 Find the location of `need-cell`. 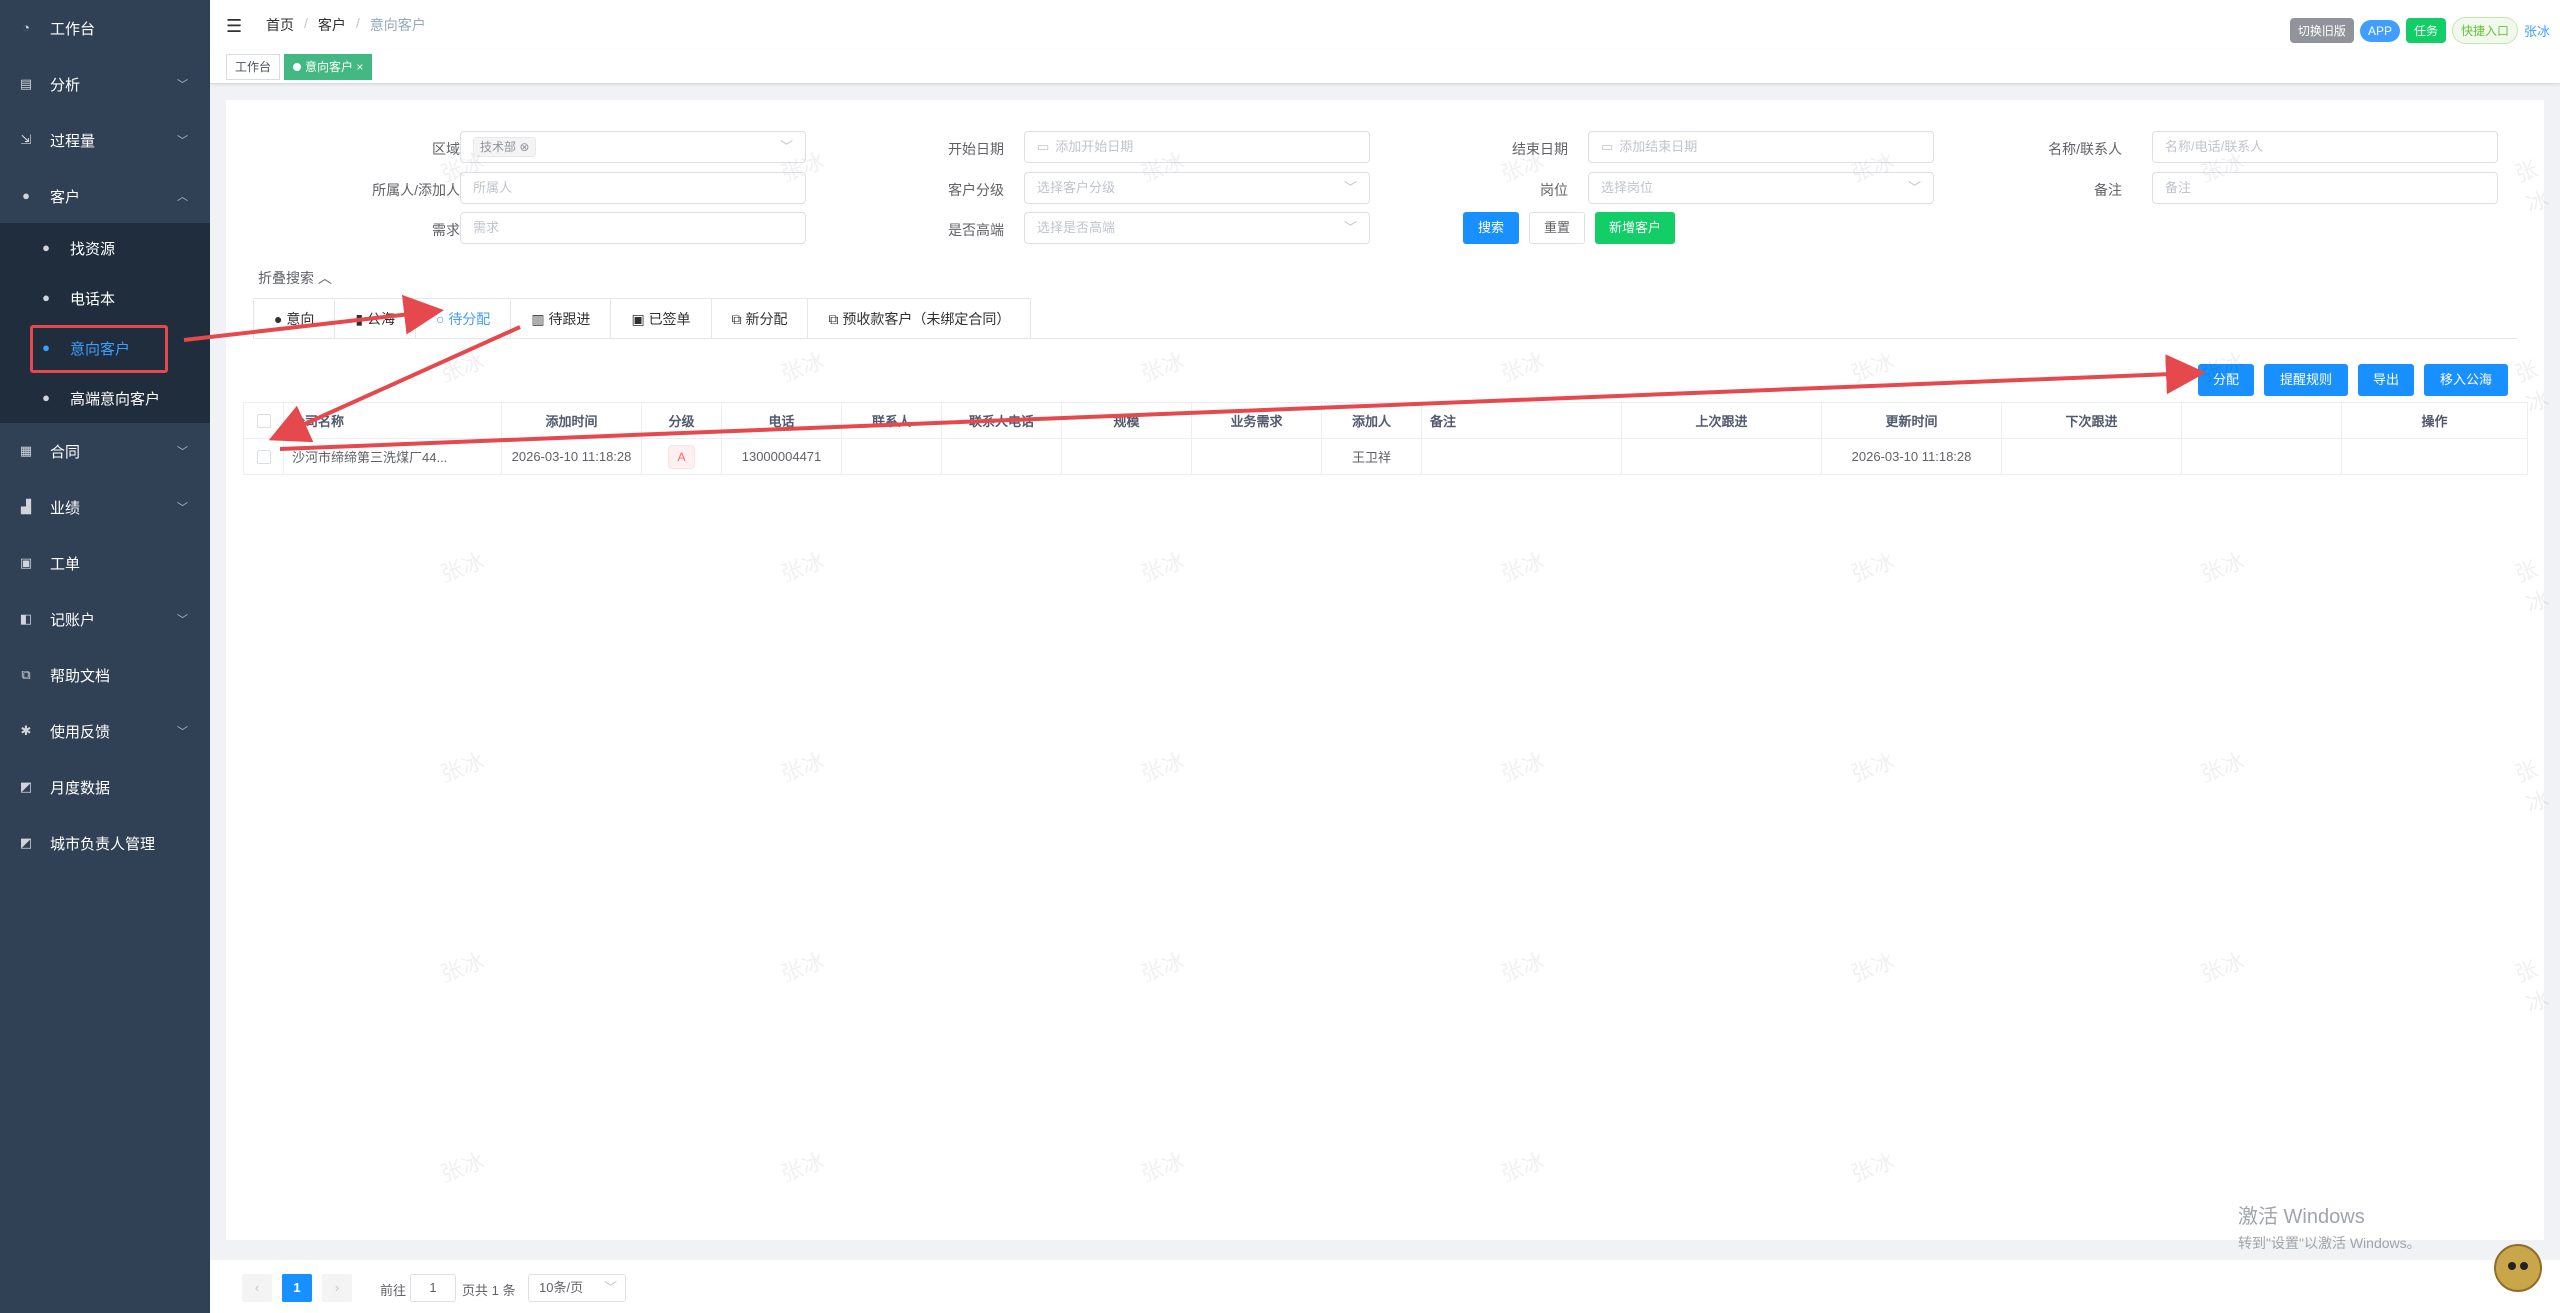

need-cell is located at coordinates (1256, 456).